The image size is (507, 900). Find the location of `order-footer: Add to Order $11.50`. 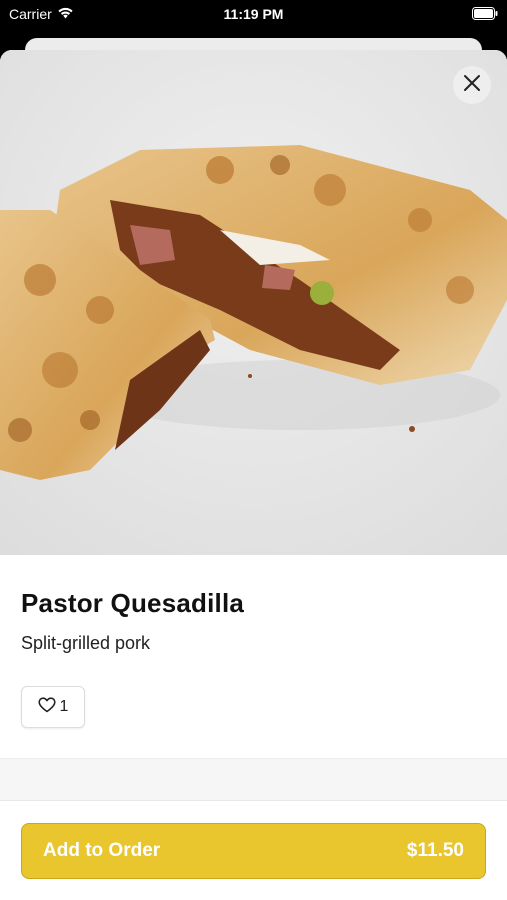

order-footer: Add to Order $11.50 is located at coordinates (253, 850).